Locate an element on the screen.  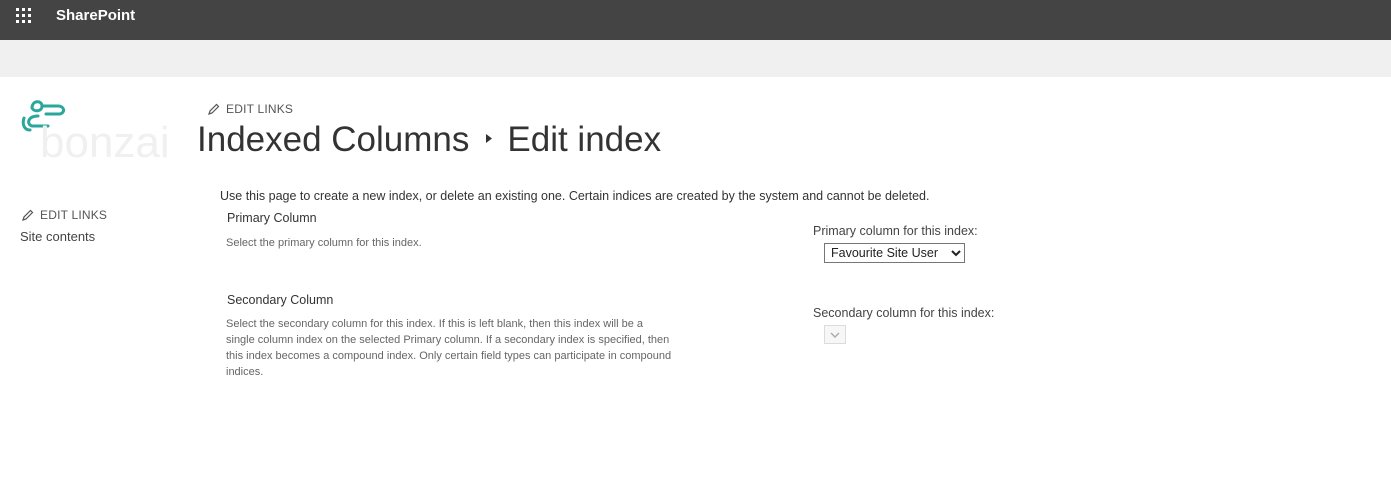
site-logo: bonzai is located at coordinates (99, 130).